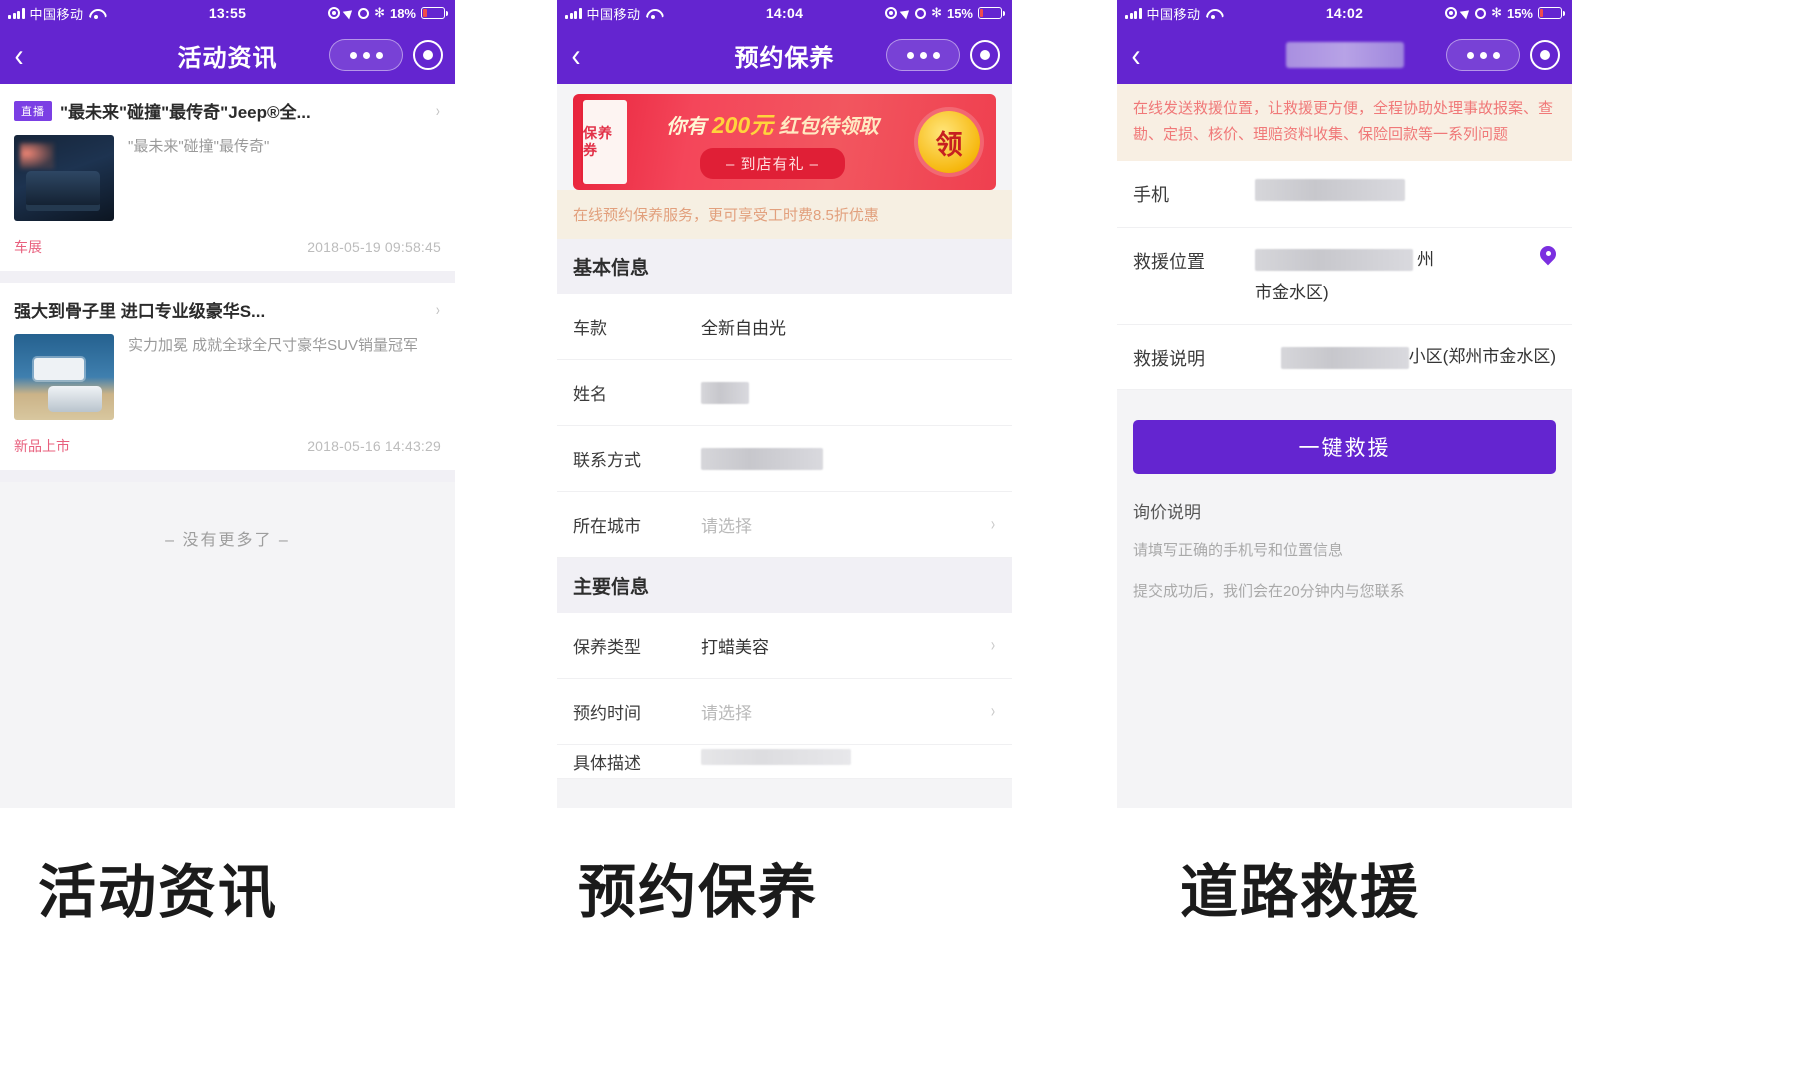  What do you see at coordinates (784, 525) in the screenshot?
I see `form-row-city: 所在城市 请选择 ›` at bounding box center [784, 525].